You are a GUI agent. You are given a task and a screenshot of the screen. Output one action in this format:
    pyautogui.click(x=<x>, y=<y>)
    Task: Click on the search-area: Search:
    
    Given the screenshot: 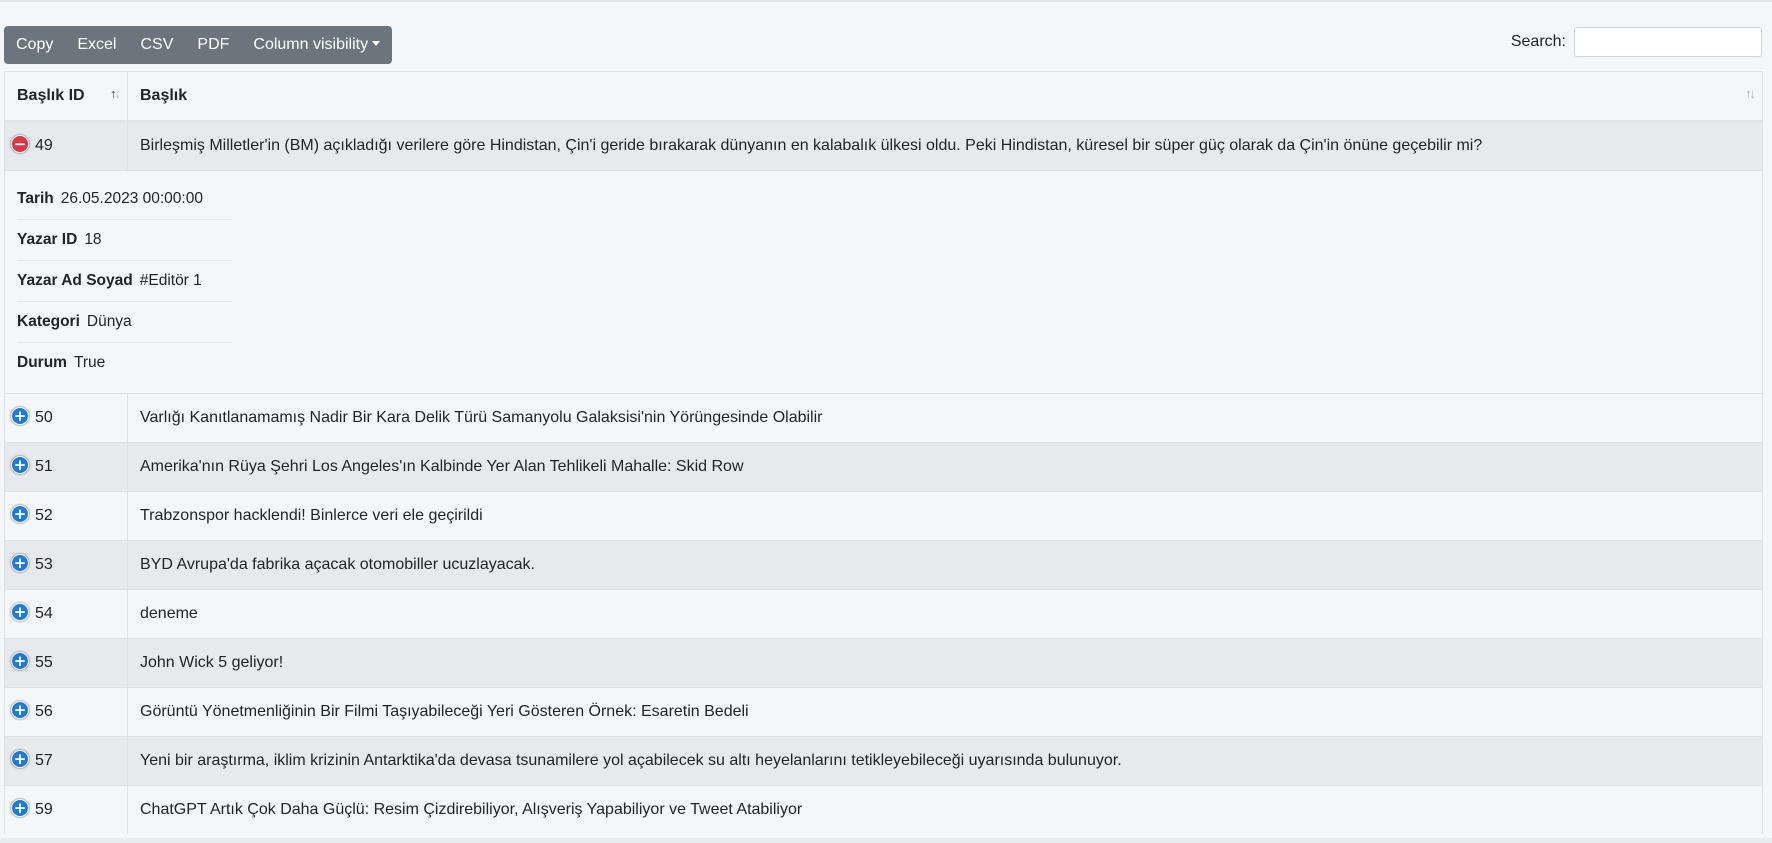 What is the action you would take?
    pyautogui.click(x=1636, y=42)
    